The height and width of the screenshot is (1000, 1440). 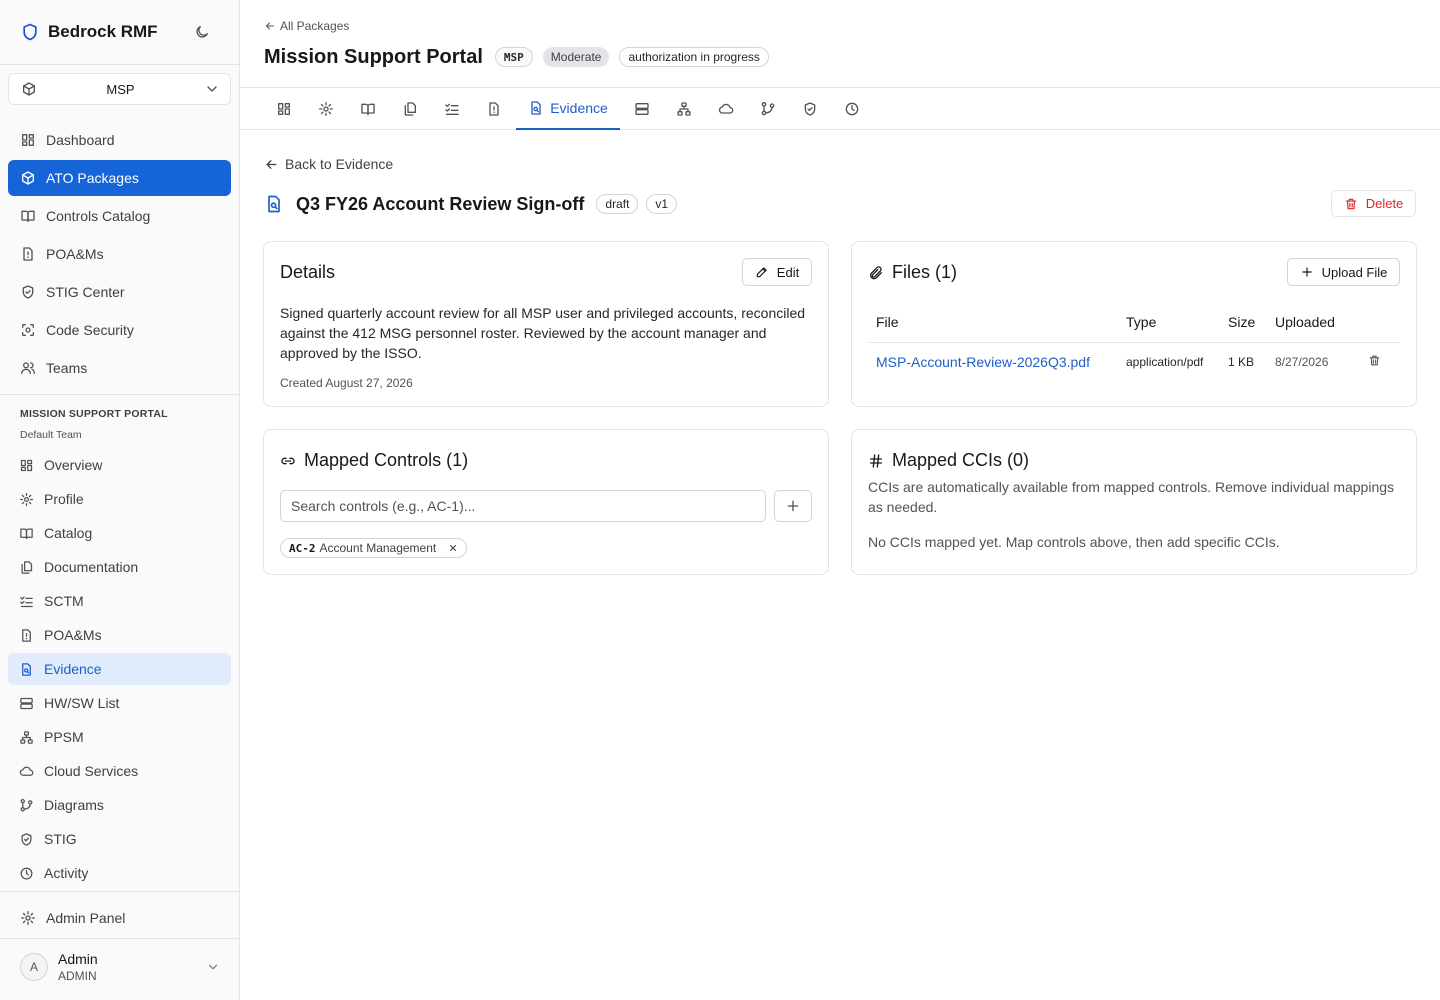 I want to click on back-to-evidence-link: Back to Evidence, so click(x=328, y=164).